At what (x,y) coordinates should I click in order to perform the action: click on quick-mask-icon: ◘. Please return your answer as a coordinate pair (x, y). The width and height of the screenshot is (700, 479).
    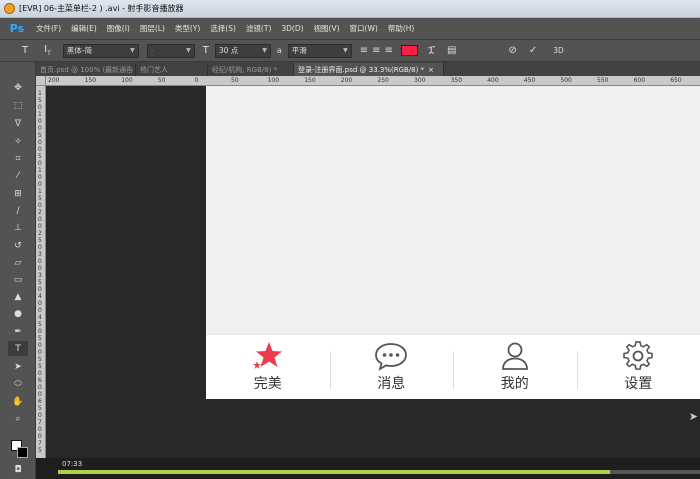
    Looking at the image, I should click on (18, 469).